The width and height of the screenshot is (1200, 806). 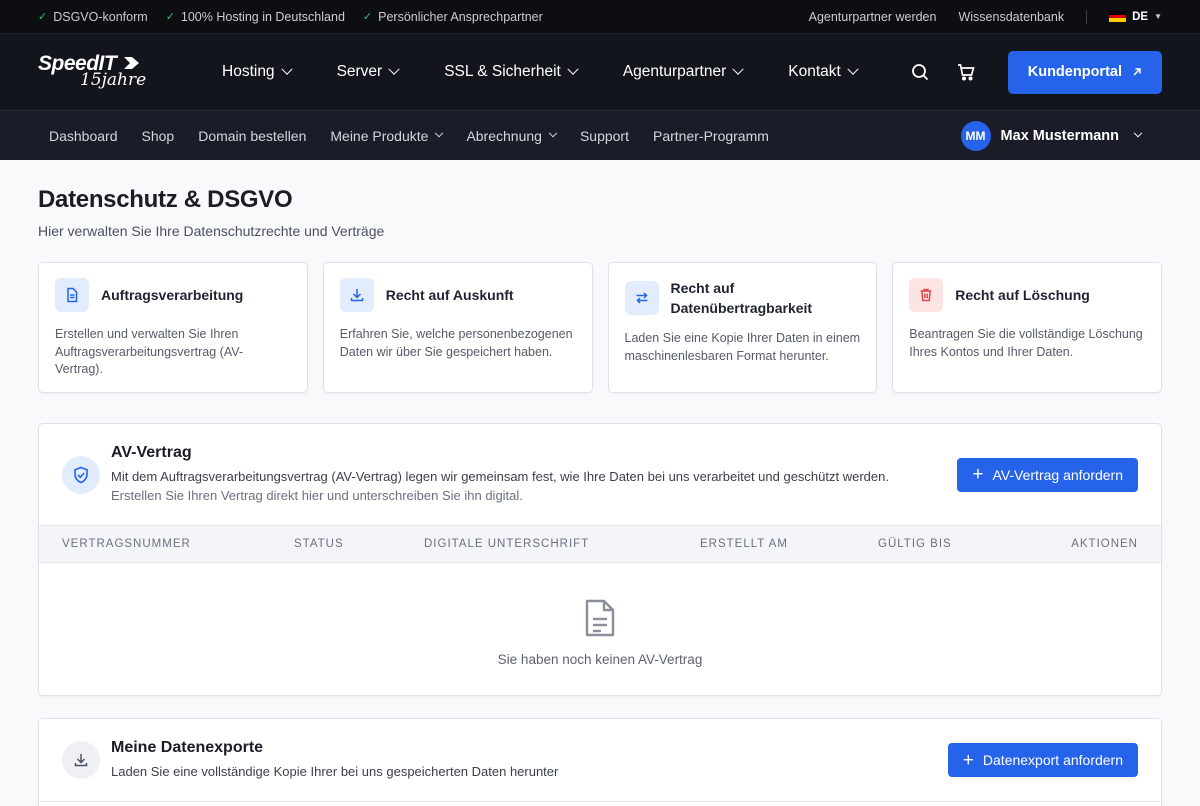 What do you see at coordinates (93, 16) in the screenshot?
I see `usp-item: ✓ DSGVO-konform` at bounding box center [93, 16].